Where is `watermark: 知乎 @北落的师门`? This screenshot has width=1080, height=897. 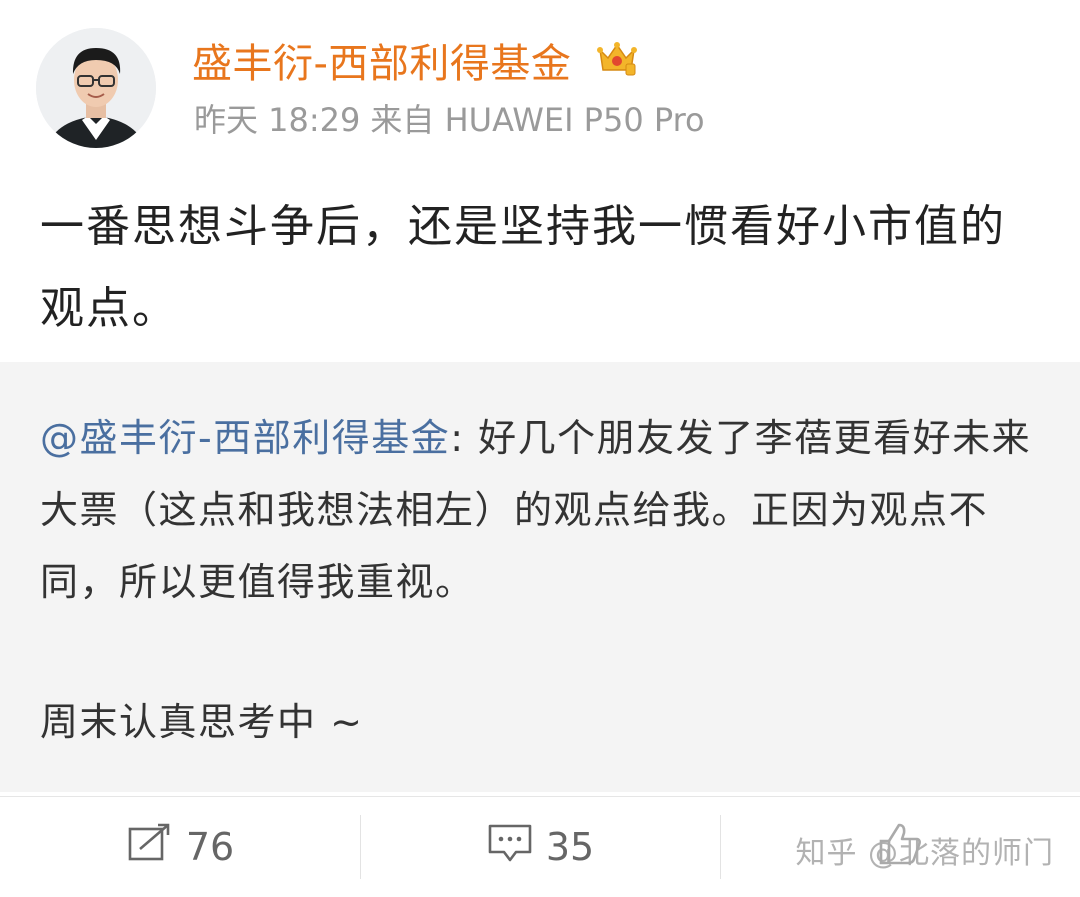 watermark: 知乎 @北落的师门 is located at coordinates (924, 853).